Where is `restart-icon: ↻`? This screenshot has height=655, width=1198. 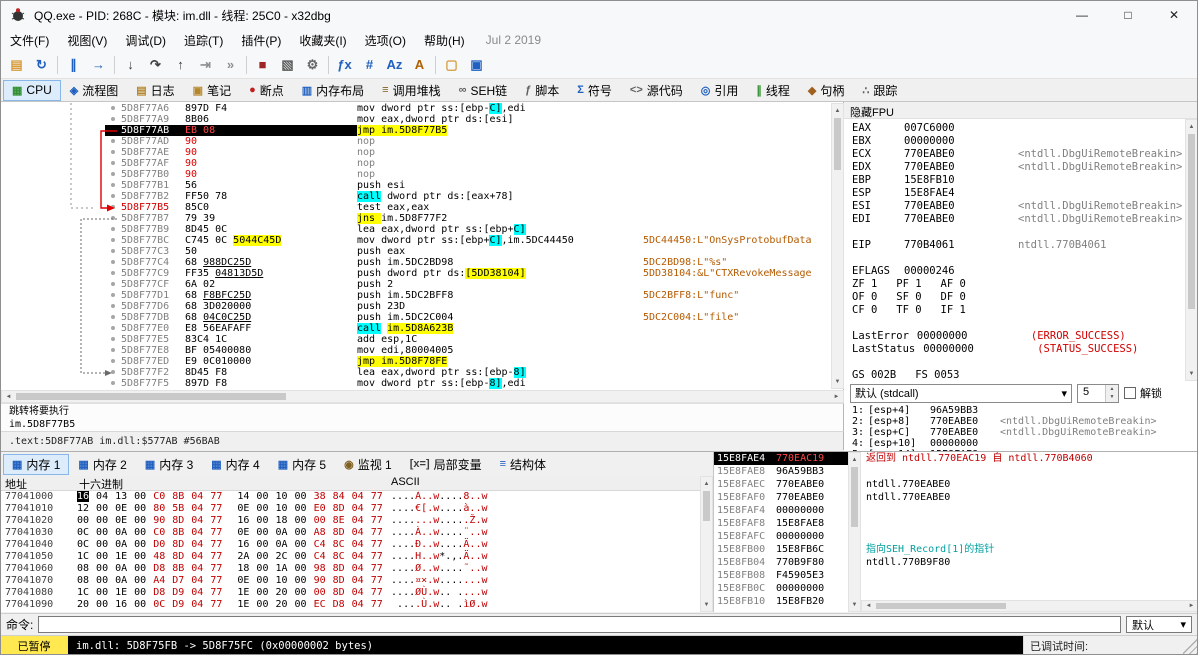
restart-icon: ↻ is located at coordinates (41, 65).